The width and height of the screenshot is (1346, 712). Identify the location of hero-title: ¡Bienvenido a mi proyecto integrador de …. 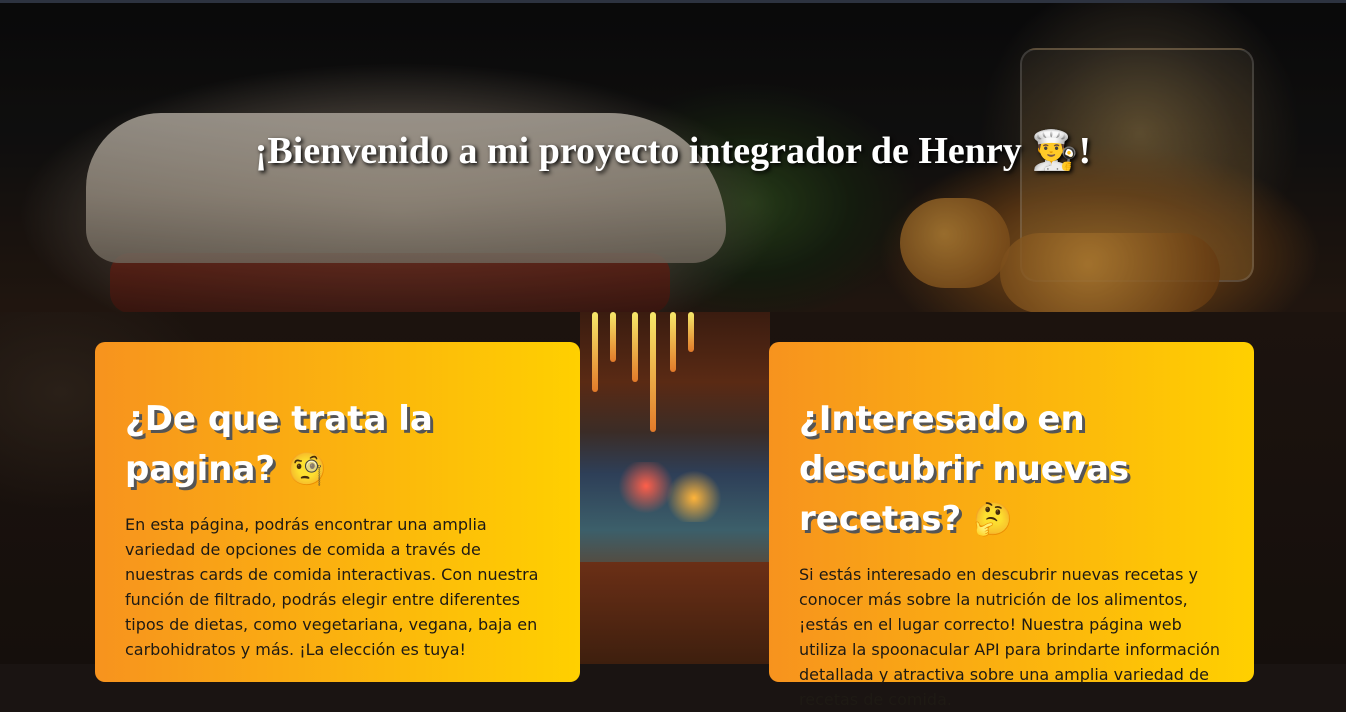
(673, 151).